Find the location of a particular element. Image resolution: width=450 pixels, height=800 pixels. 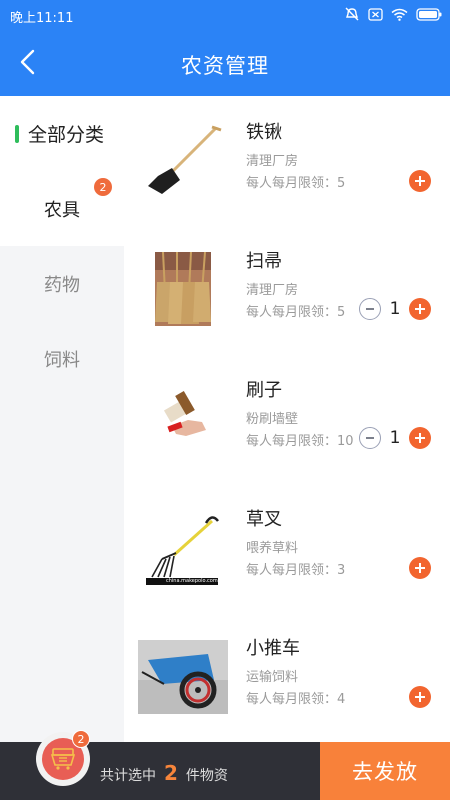

category-count-badge: 2 is located at coordinates (103, 187).